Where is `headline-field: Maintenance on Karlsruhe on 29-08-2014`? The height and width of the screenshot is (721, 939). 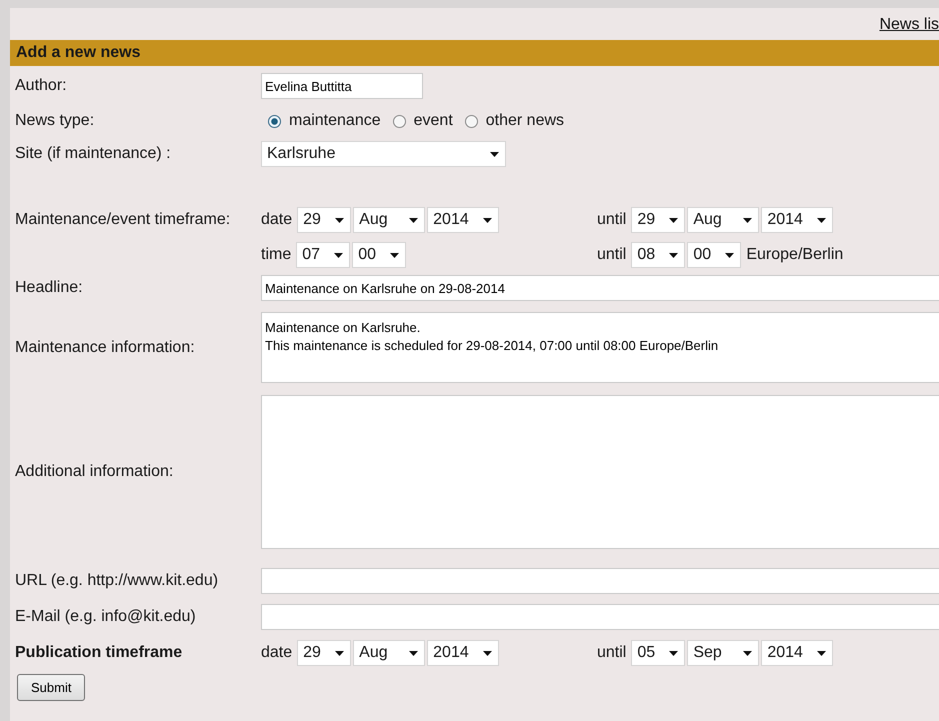 headline-field: Maintenance on Karlsruhe on 29-08-2014 is located at coordinates (600, 288).